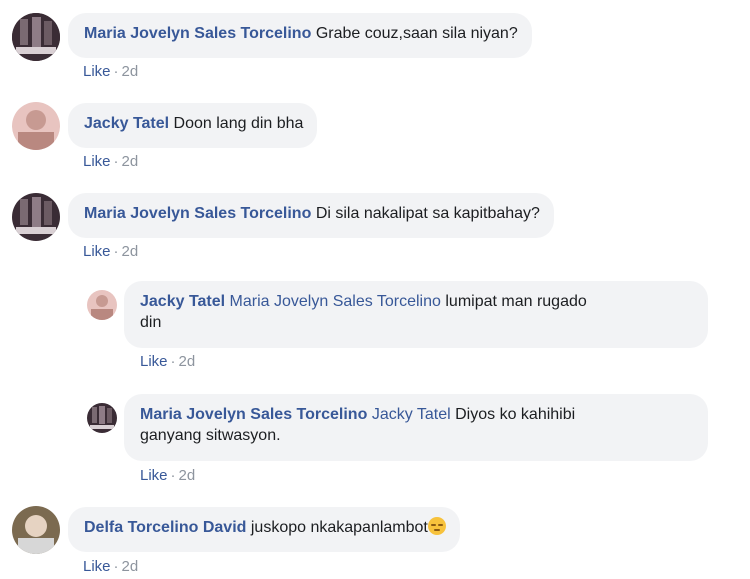  I want to click on comment-author: Delfa Torcelino David, so click(165, 527).